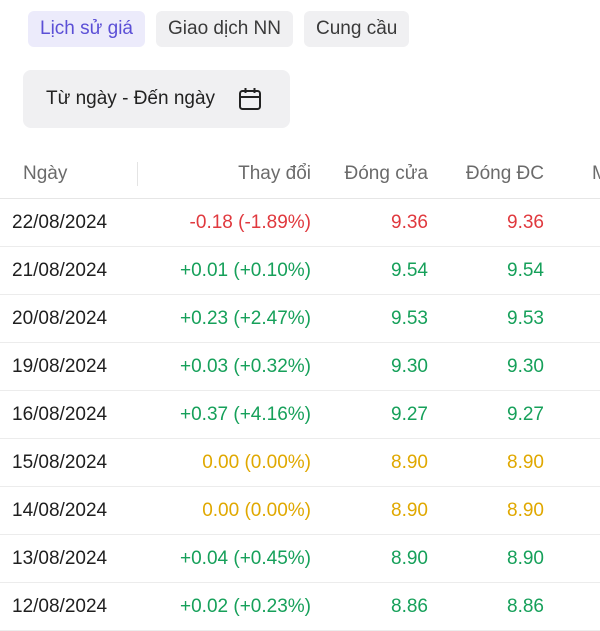  I want to click on row-date: 21/08/2024, so click(60, 270).